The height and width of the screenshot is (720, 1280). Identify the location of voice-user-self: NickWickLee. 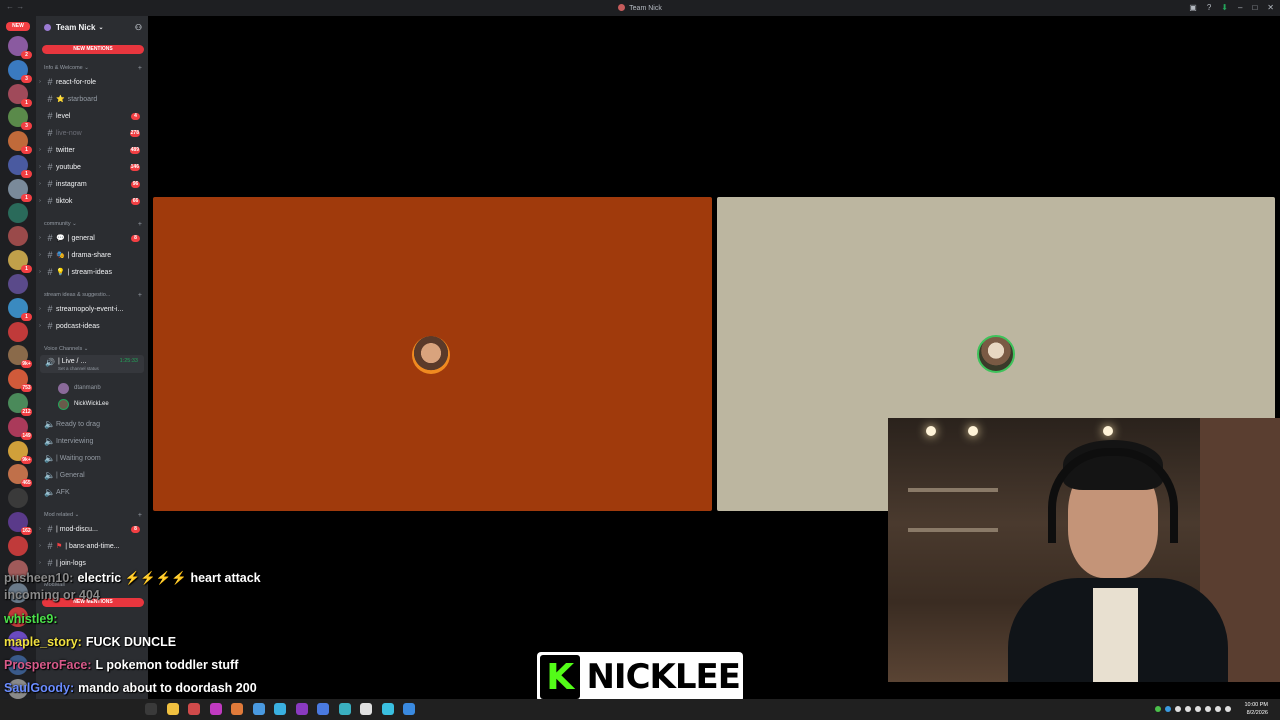
(83, 404).